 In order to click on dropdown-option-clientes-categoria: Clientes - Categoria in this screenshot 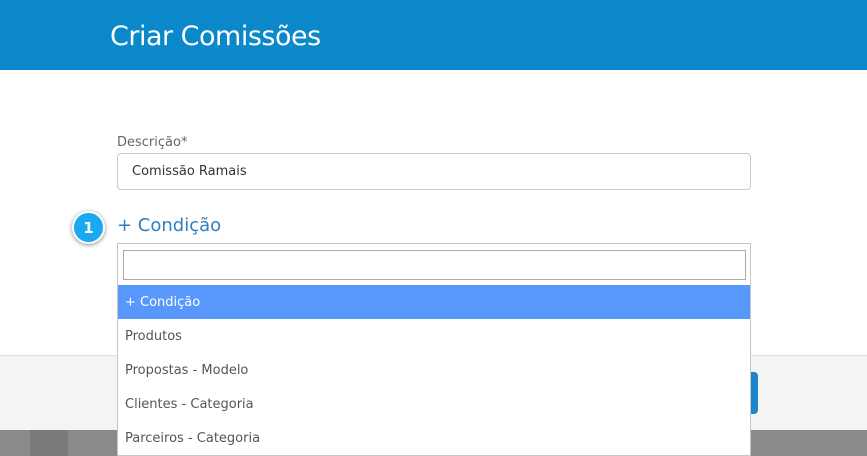, I will do `click(434, 404)`.